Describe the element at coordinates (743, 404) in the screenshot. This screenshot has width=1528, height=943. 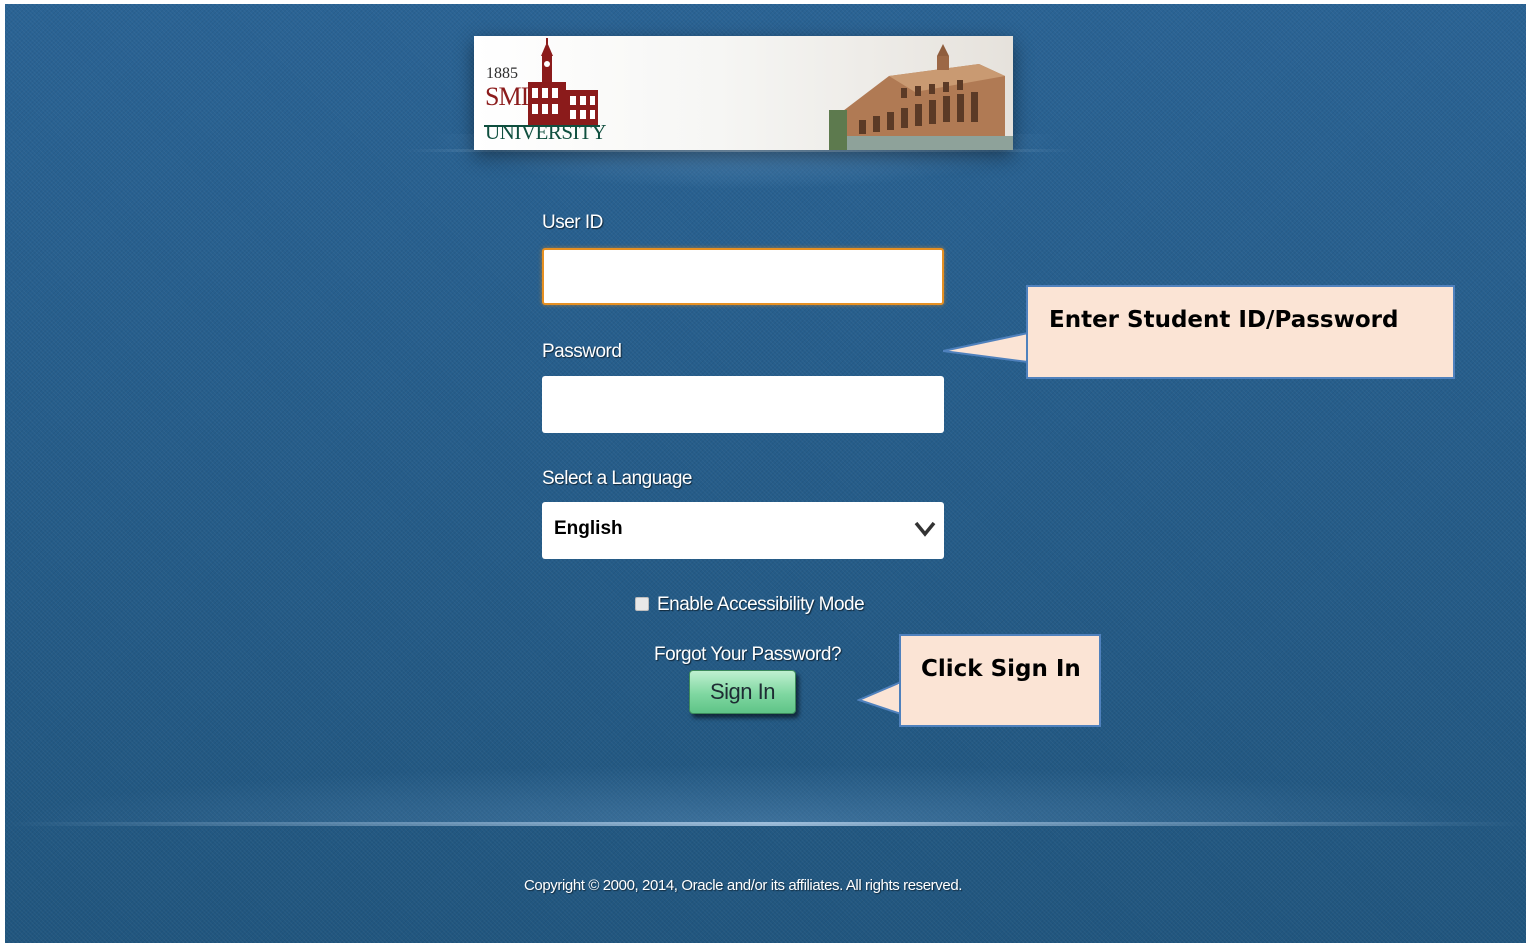
I see `password-input` at that location.